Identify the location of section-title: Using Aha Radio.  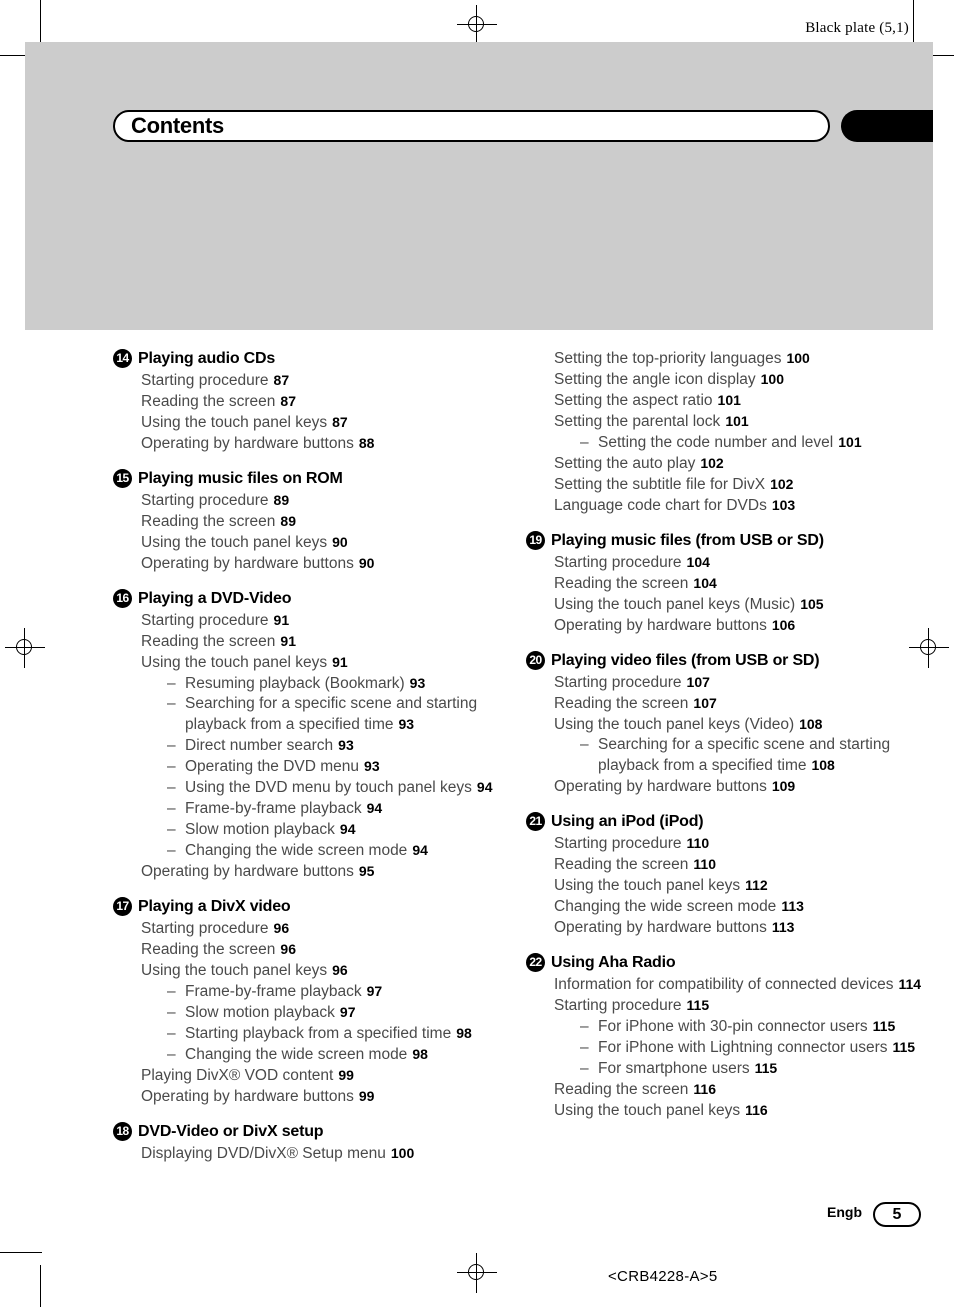
(613, 962).